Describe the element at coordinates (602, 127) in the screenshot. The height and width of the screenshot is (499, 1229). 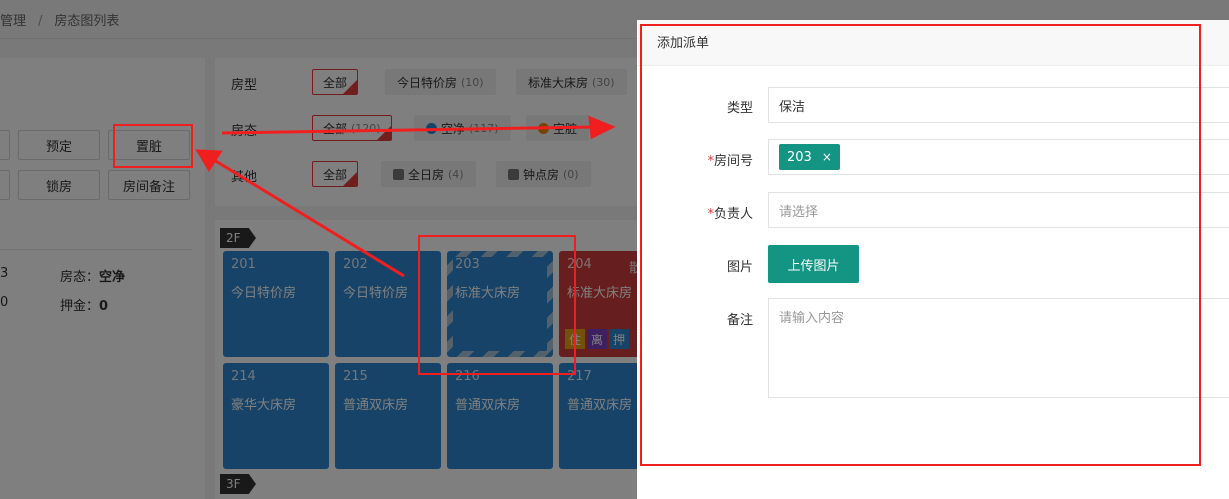
I see `annotation-arrow-head` at that location.